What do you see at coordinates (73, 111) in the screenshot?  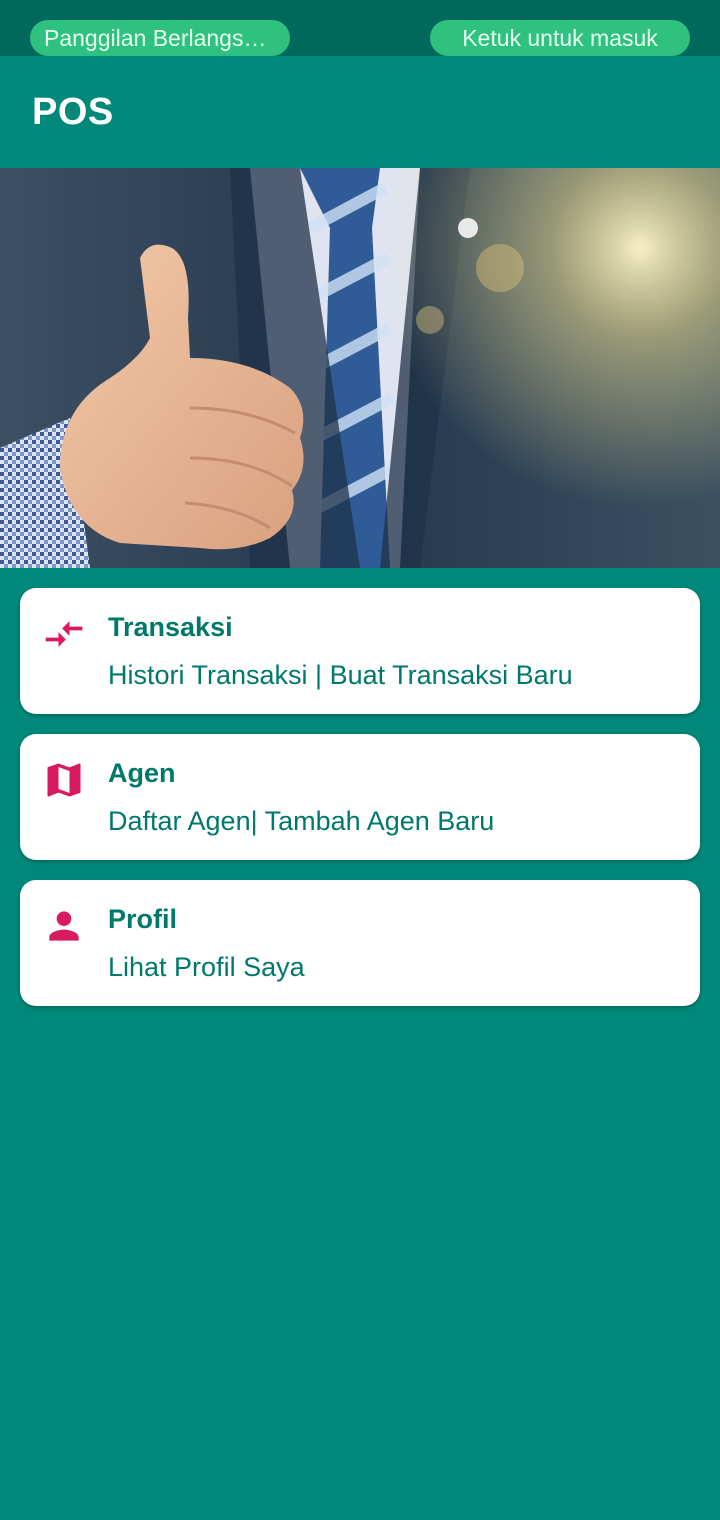 I see `app-title: POS` at bounding box center [73, 111].